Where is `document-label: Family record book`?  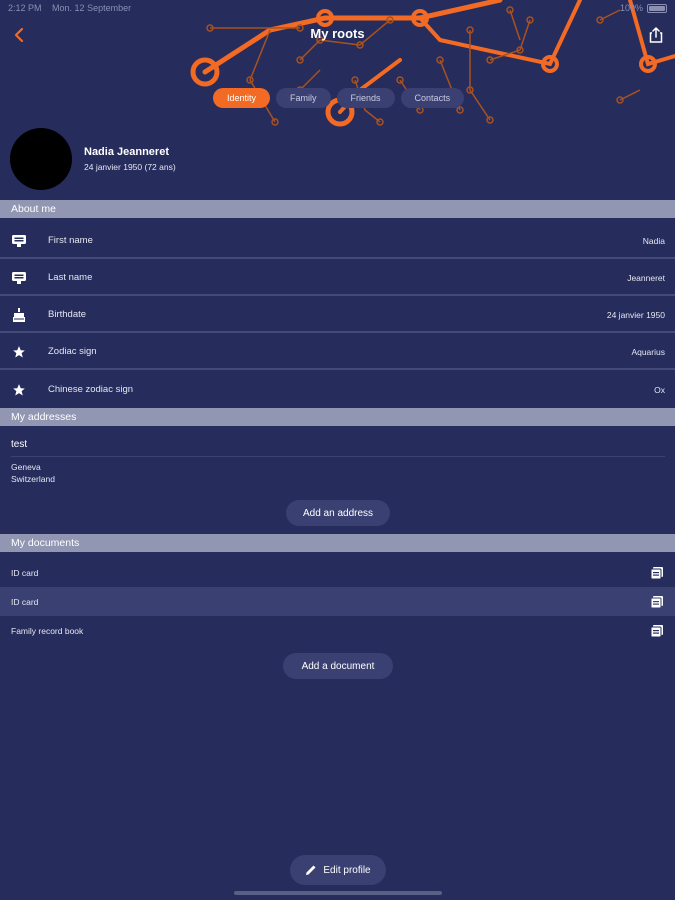 document-label: Family record book is located at coordinates (47, 630).